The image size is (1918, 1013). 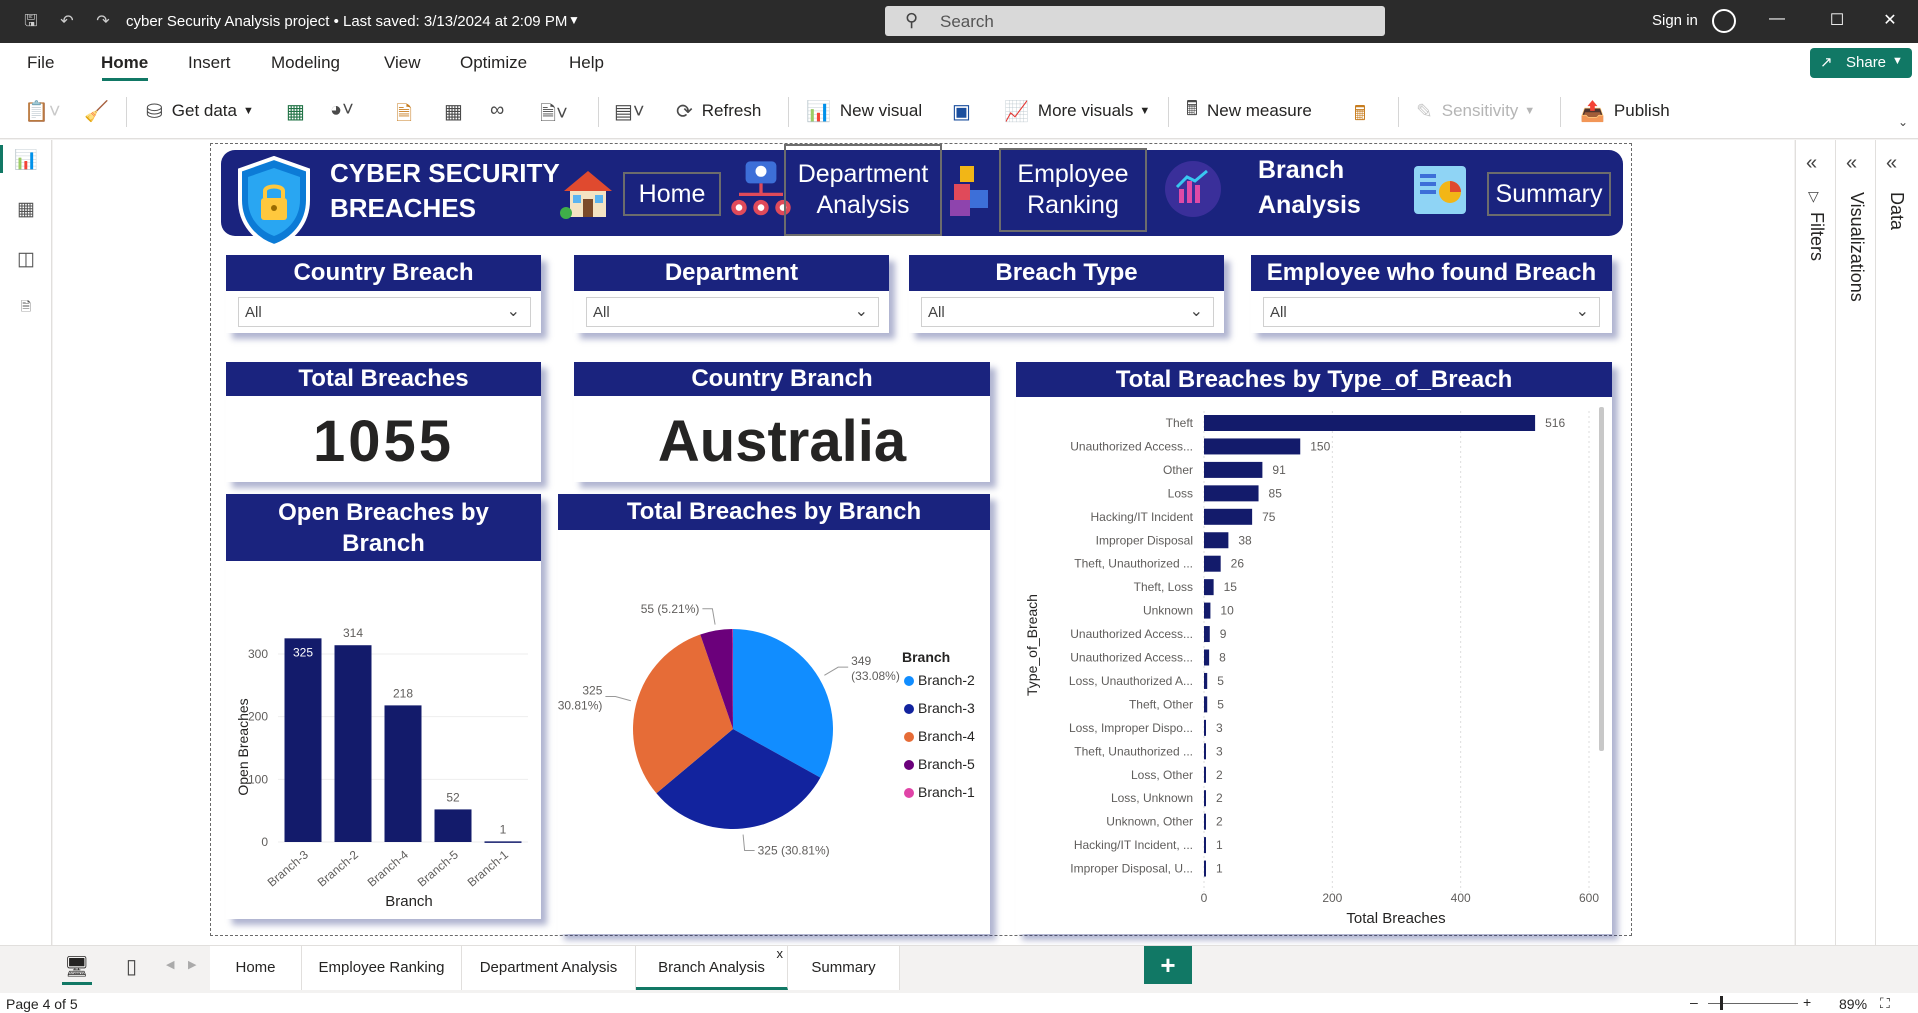 I want to click on fit-to-page-icon: ⛶, so click(x=1885, y=1003).